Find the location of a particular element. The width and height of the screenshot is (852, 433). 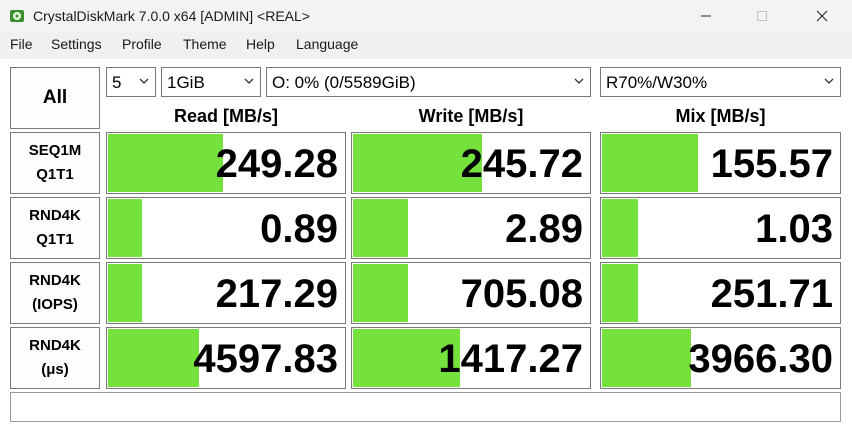

minimize-icon is located at coordinates (706, 16).